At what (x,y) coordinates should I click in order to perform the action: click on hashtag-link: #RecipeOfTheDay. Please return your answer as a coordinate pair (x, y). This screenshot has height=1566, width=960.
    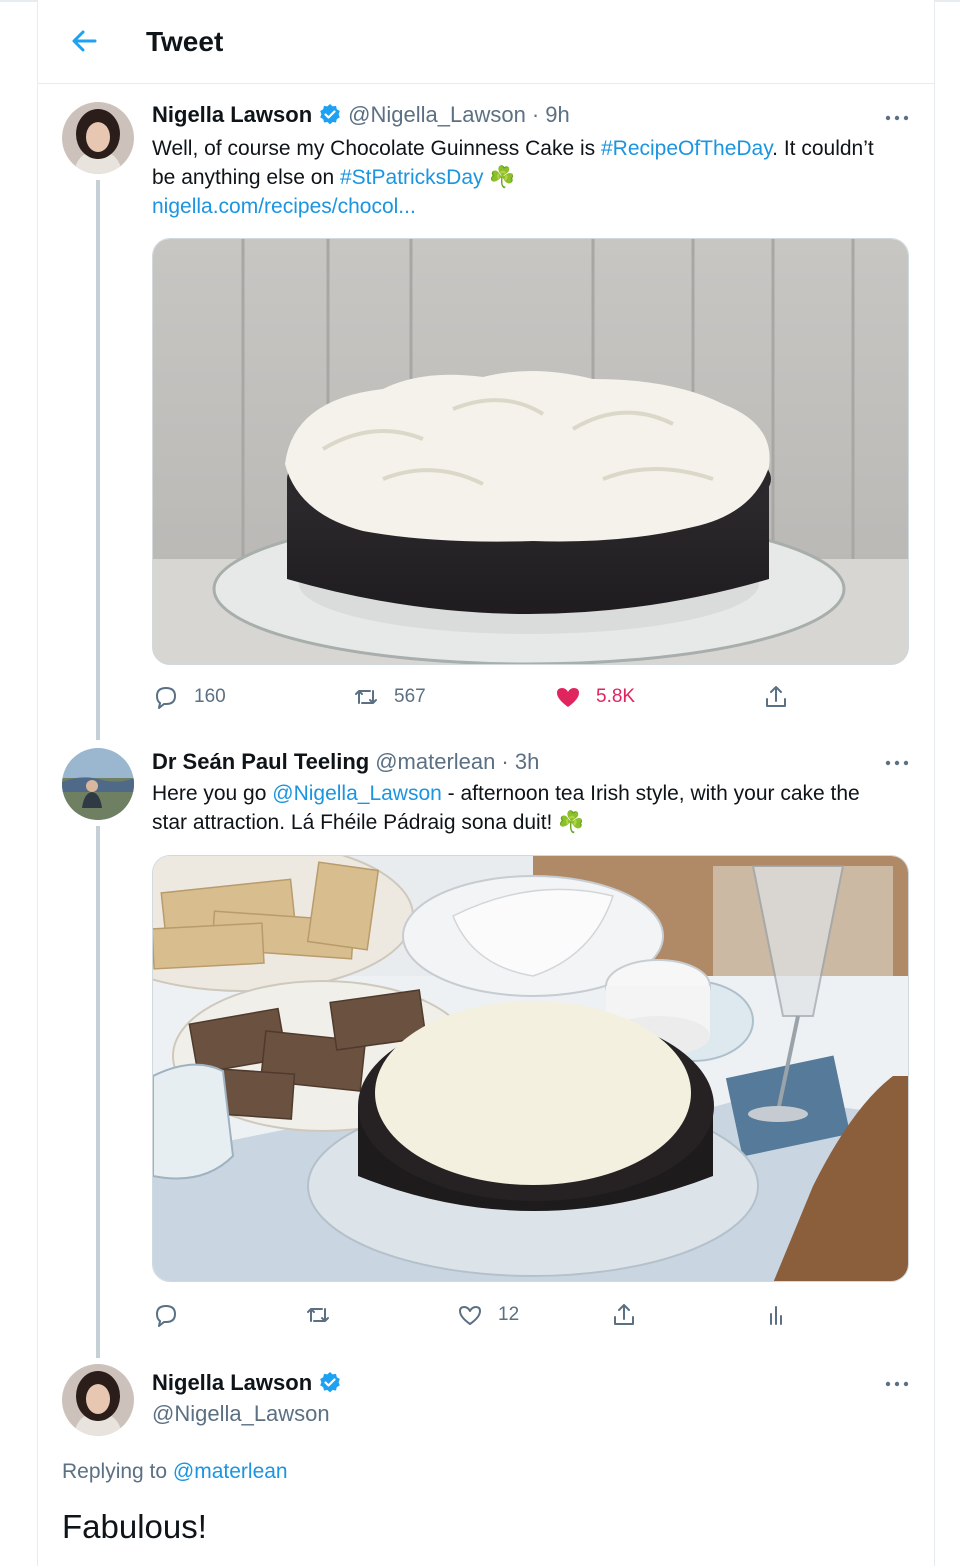
    Looking at the image, I should click on (686, 148).